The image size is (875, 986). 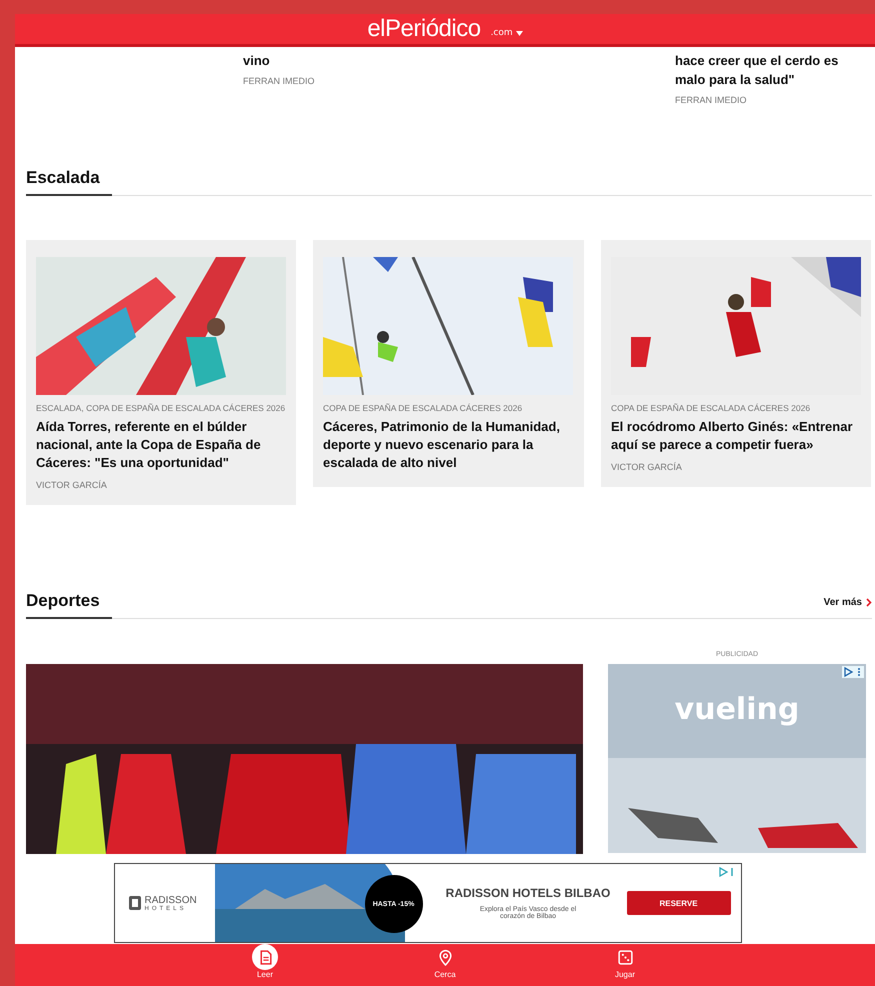 I want to click on see-more-link: Ver más, so click(x=848, y=607).